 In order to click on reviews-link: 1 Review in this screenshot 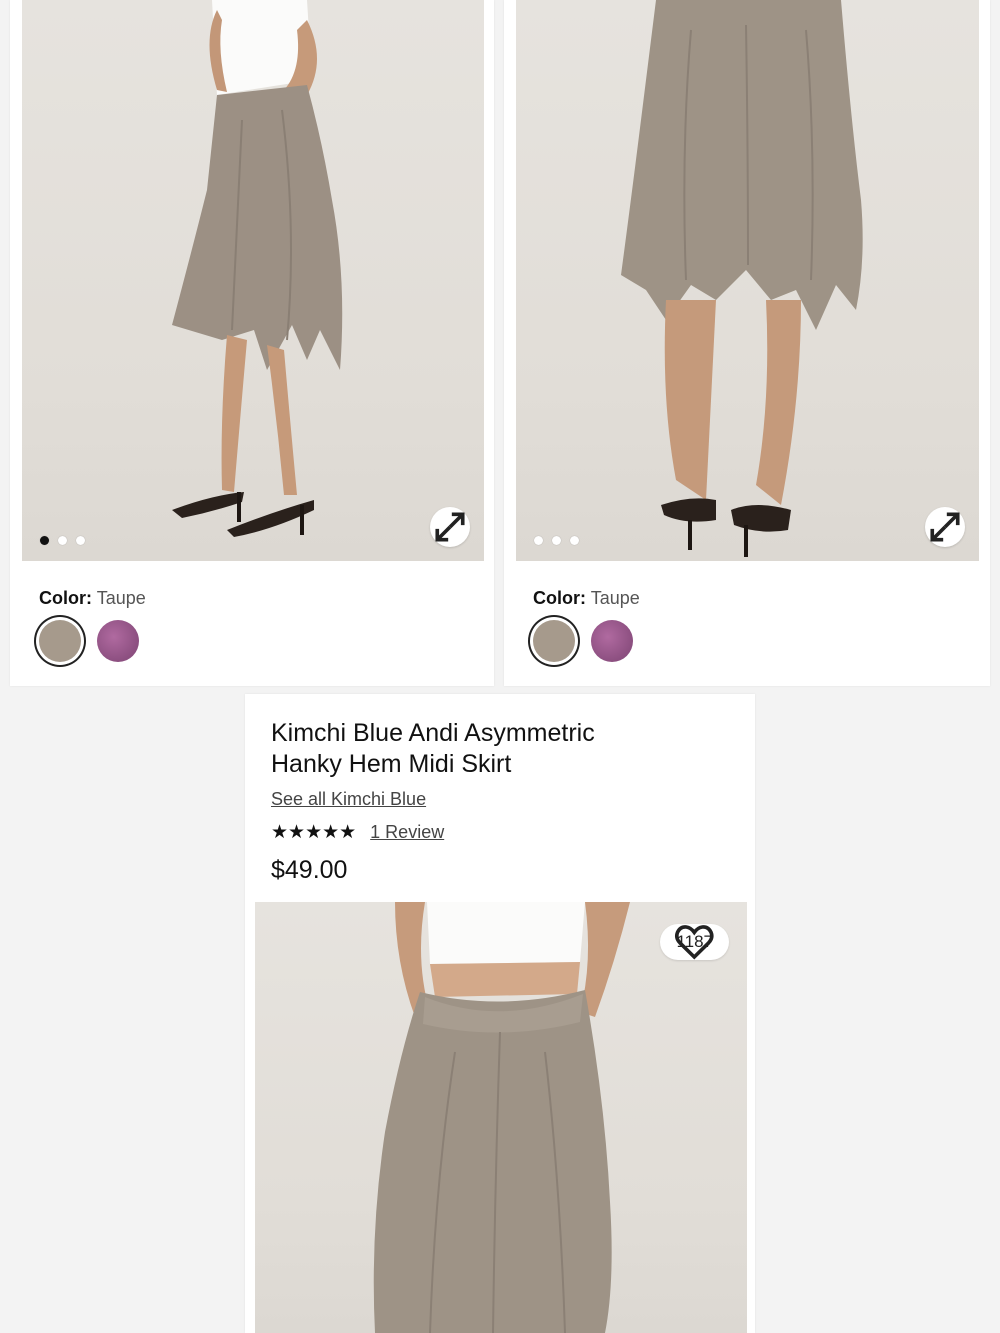, I will do `click(407, 832)`.